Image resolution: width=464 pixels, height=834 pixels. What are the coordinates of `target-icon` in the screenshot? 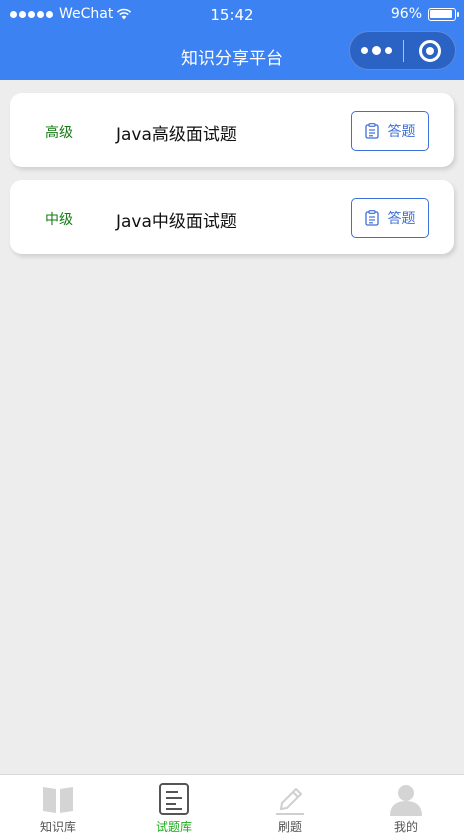 It's located at (429, 50).